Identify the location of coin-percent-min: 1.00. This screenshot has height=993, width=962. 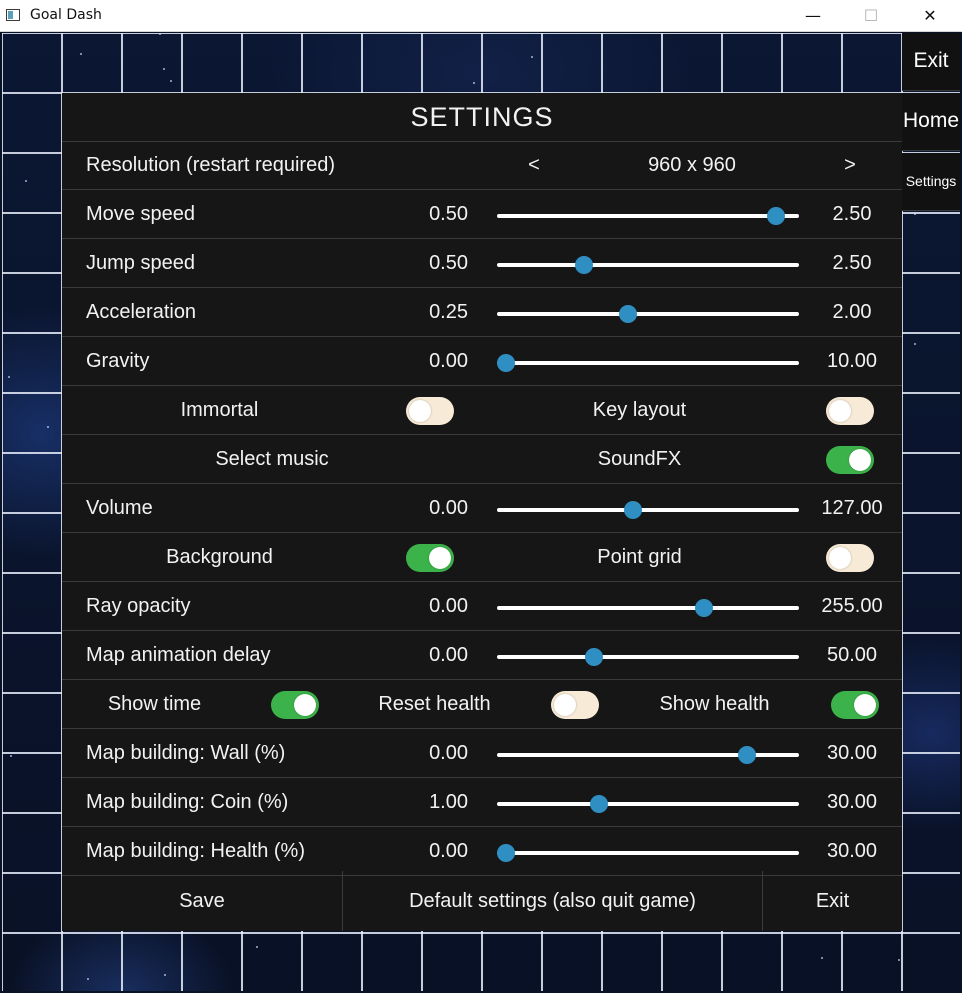
(448, 802).